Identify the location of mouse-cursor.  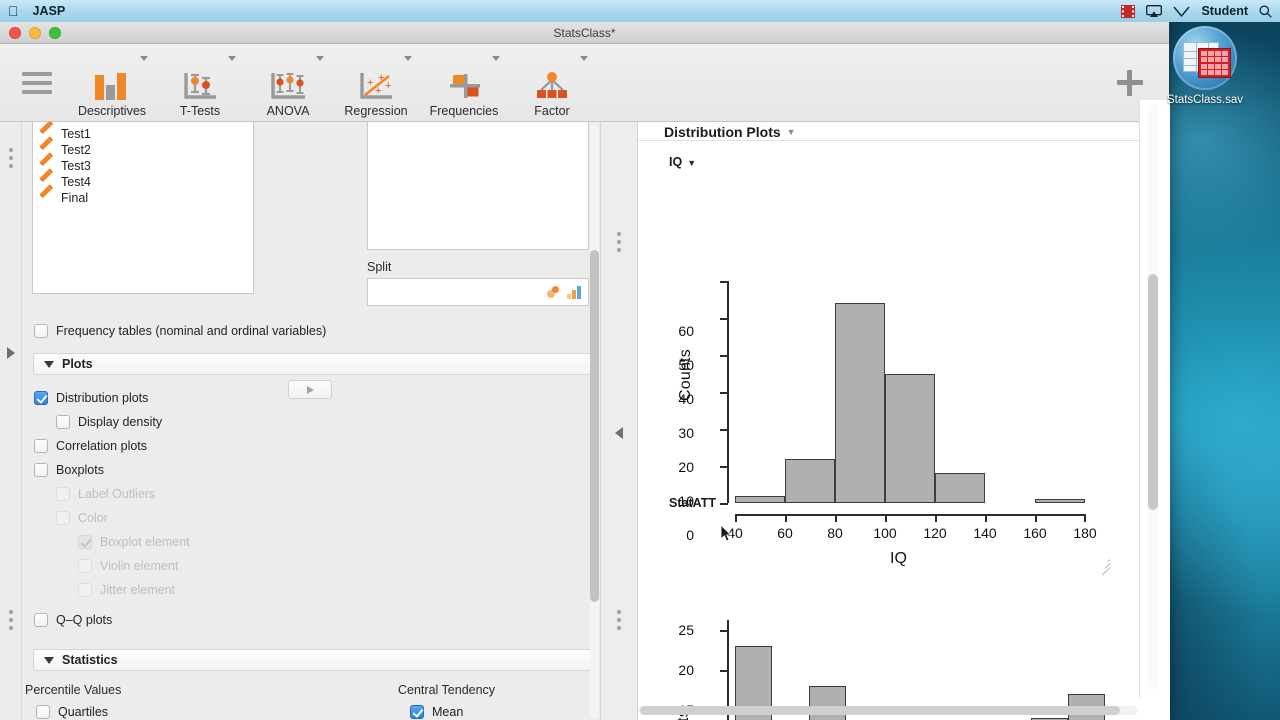
(726, 533).